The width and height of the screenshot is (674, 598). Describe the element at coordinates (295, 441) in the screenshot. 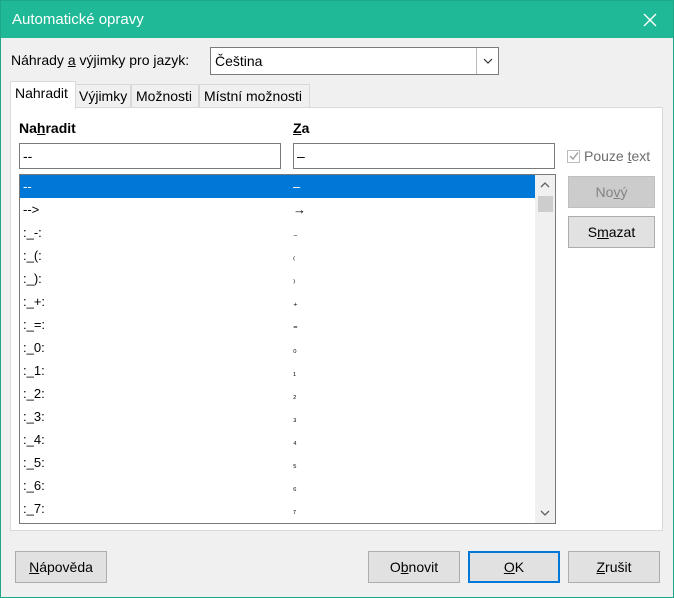

I see `with-cell: ₄` at that location.